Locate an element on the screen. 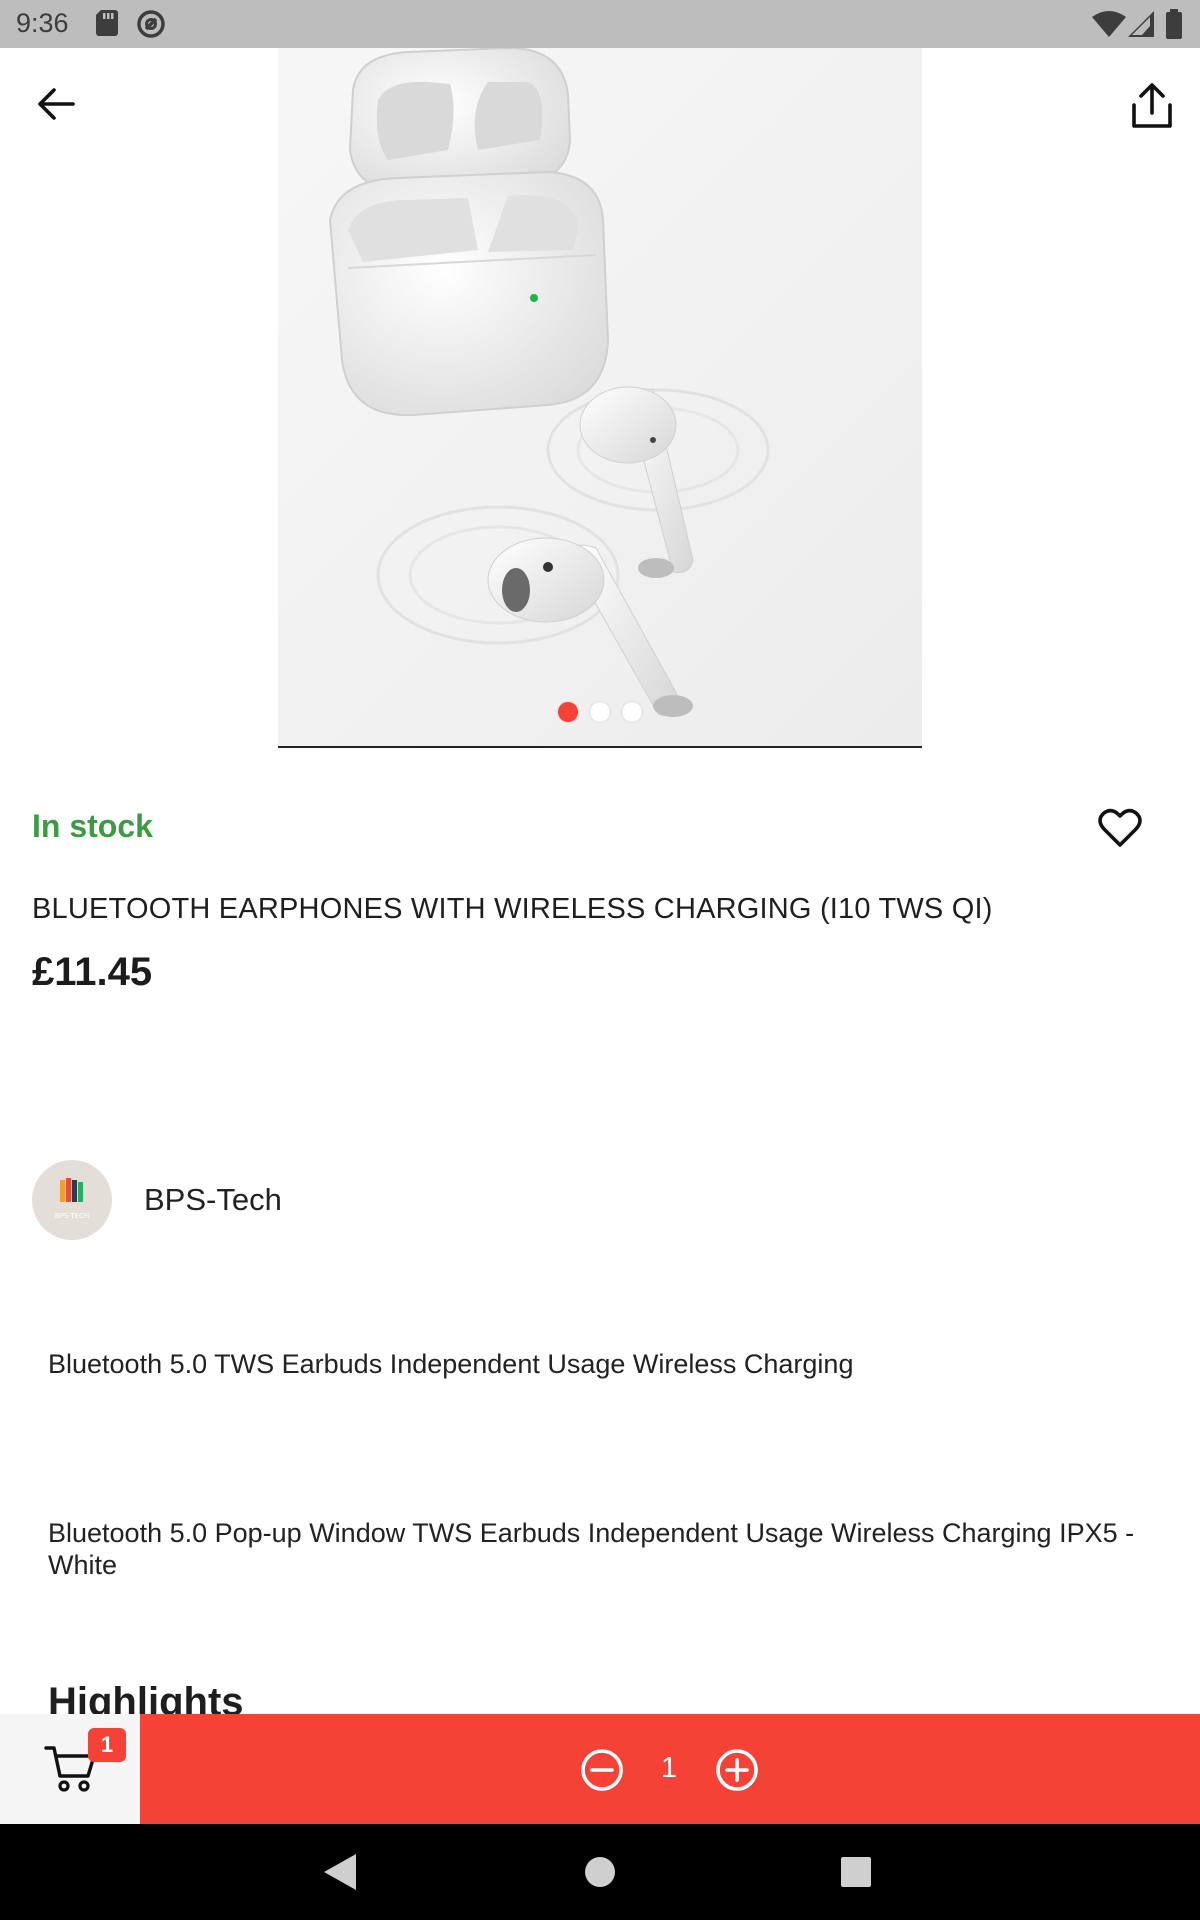  quantity-value: 1 is located at coordinates (669, 1768).